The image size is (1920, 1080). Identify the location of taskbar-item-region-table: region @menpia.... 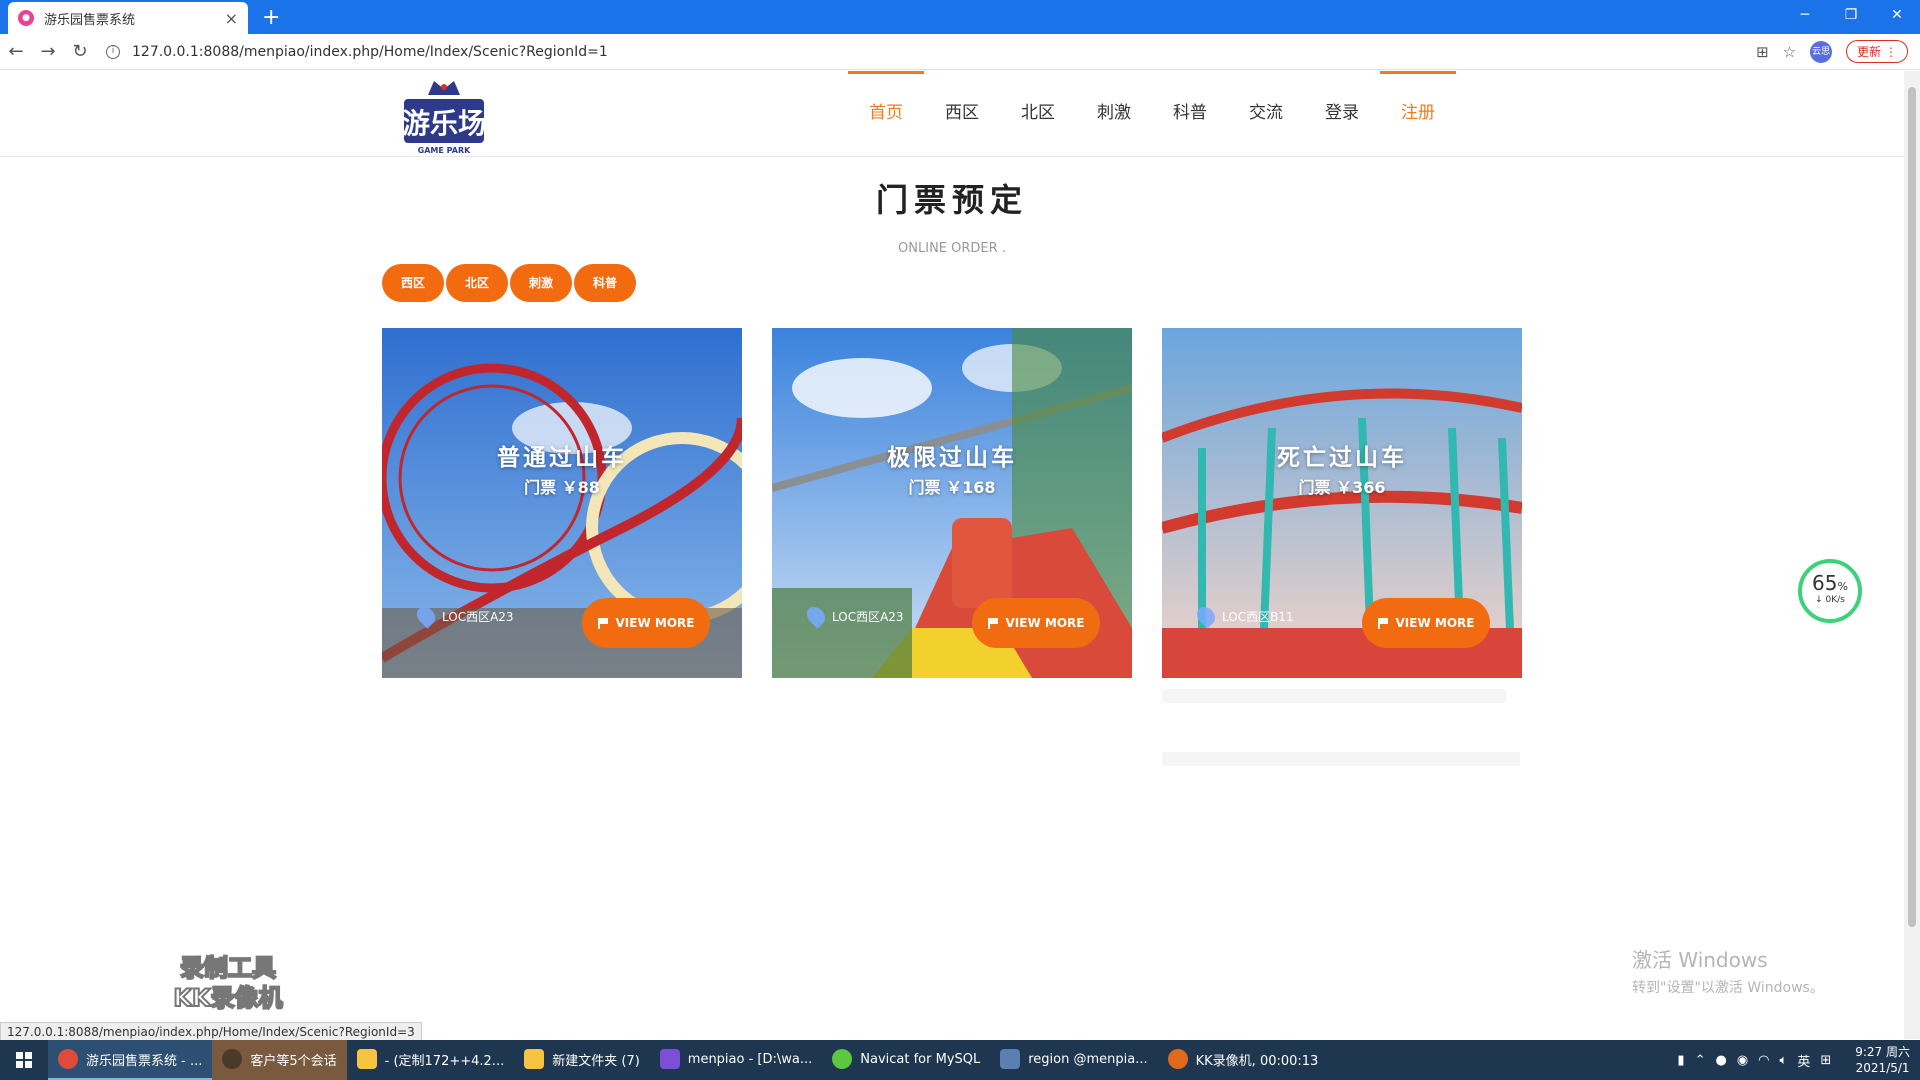
(1073, 1060).